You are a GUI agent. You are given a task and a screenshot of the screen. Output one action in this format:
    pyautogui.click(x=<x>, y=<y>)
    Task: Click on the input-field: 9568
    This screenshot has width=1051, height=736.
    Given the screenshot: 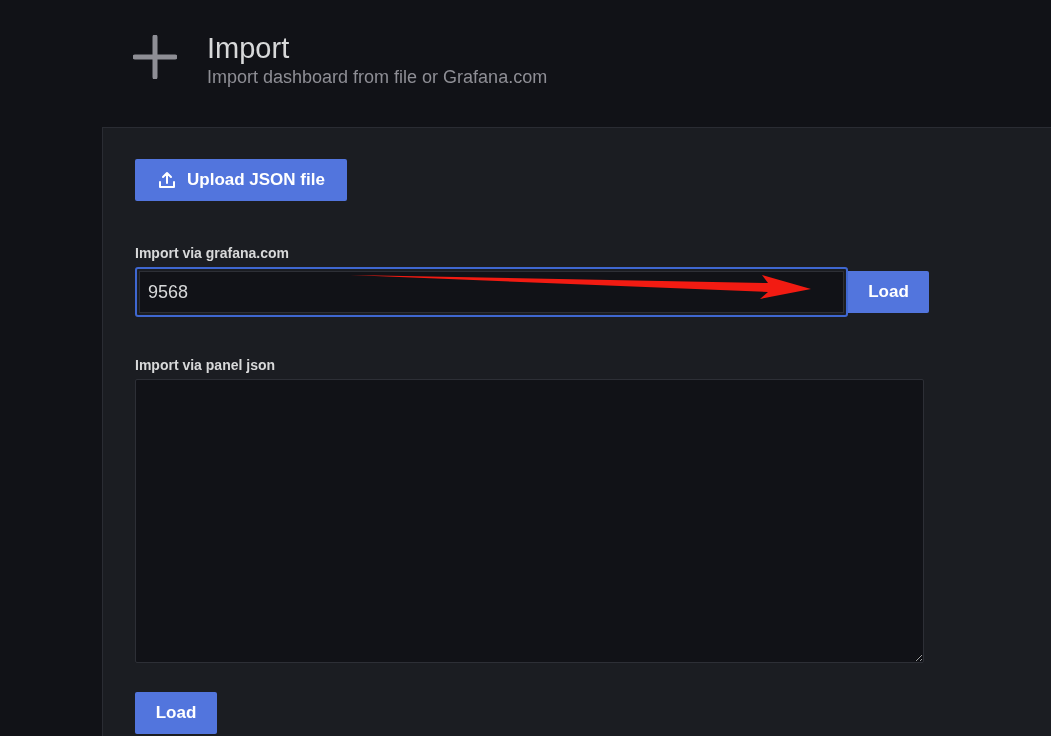 What is the action you would take?
    pyautogui.click(x=491, y=292)
    